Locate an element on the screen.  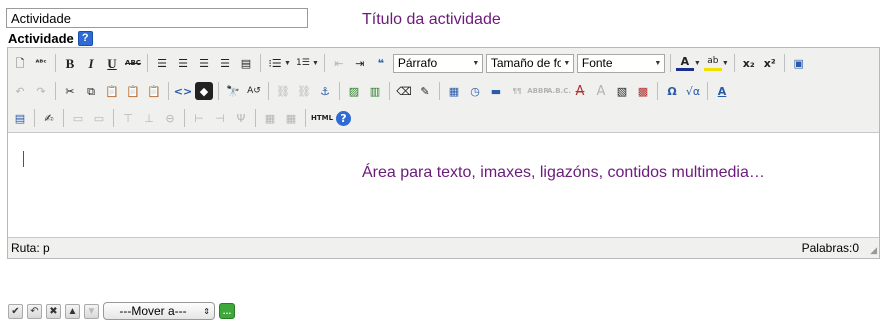
template-icon: ▩ is located at coordinates (643, 91).